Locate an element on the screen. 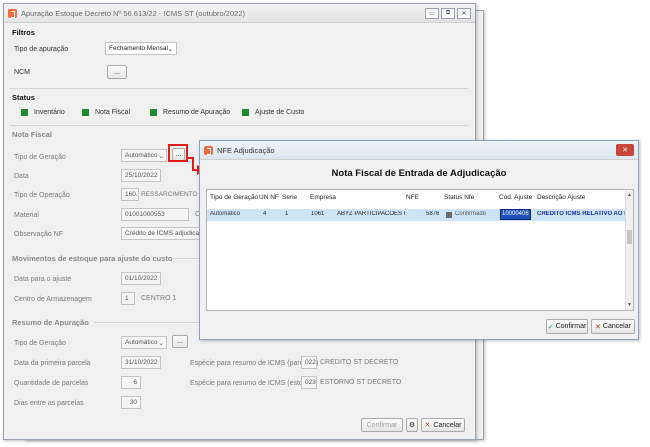 Image resolution: width=650 pixels, height=447 pixels. dialog-titlebar: NFE Adjudicação ✕ is located at coordinates (419, 150).